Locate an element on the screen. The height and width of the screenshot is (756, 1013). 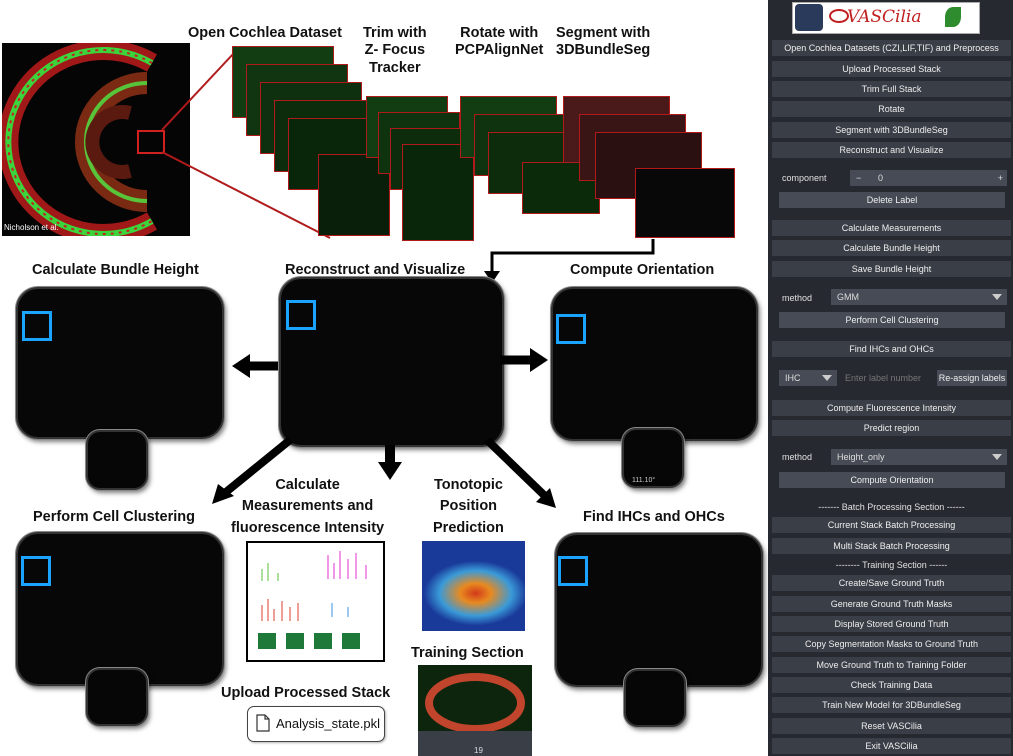
file-icon is located at coordinates (263, 723).